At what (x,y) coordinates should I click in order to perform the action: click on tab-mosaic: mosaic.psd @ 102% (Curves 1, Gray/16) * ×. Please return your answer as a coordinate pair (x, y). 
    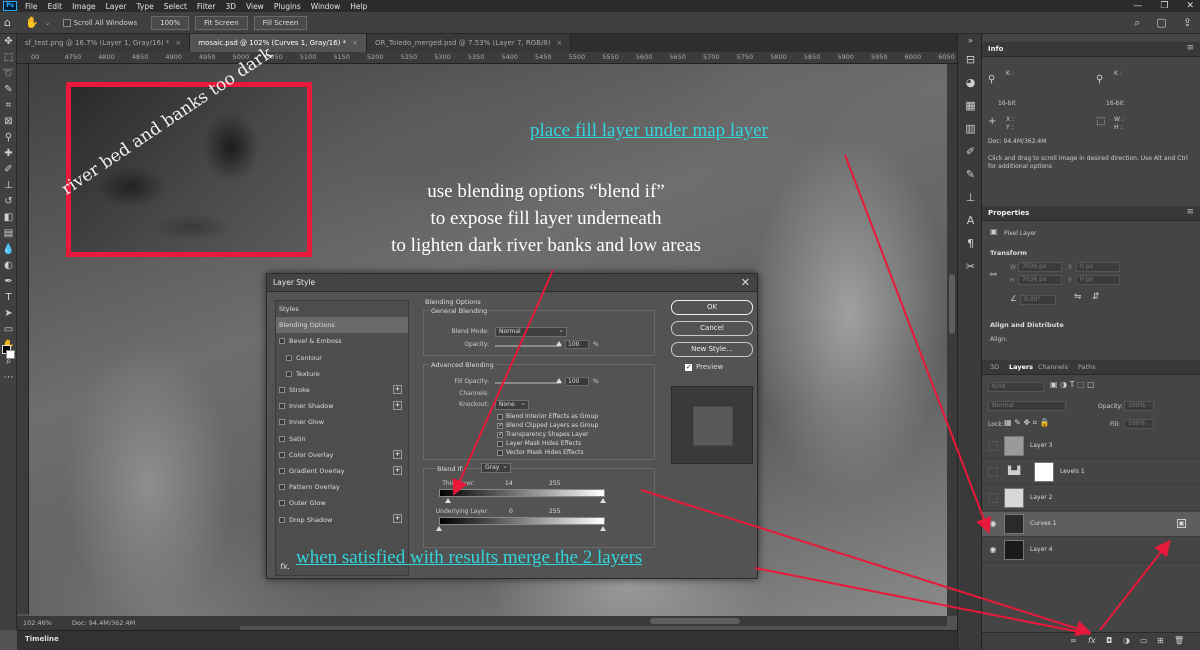
    Looking at the image, I should click on (279, 43).